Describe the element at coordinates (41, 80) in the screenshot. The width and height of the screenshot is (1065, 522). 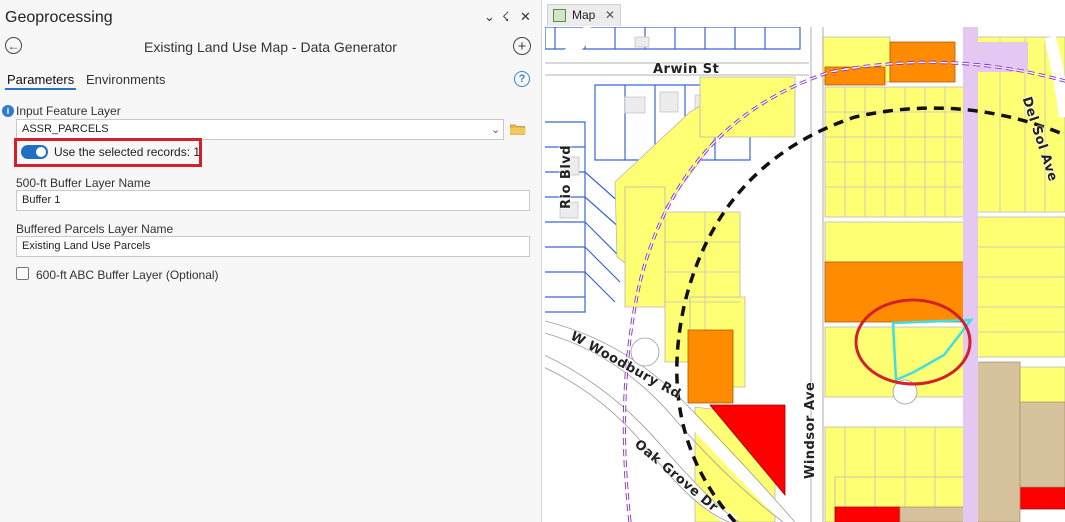
I see `tab-parameters: Parameters` at that location.